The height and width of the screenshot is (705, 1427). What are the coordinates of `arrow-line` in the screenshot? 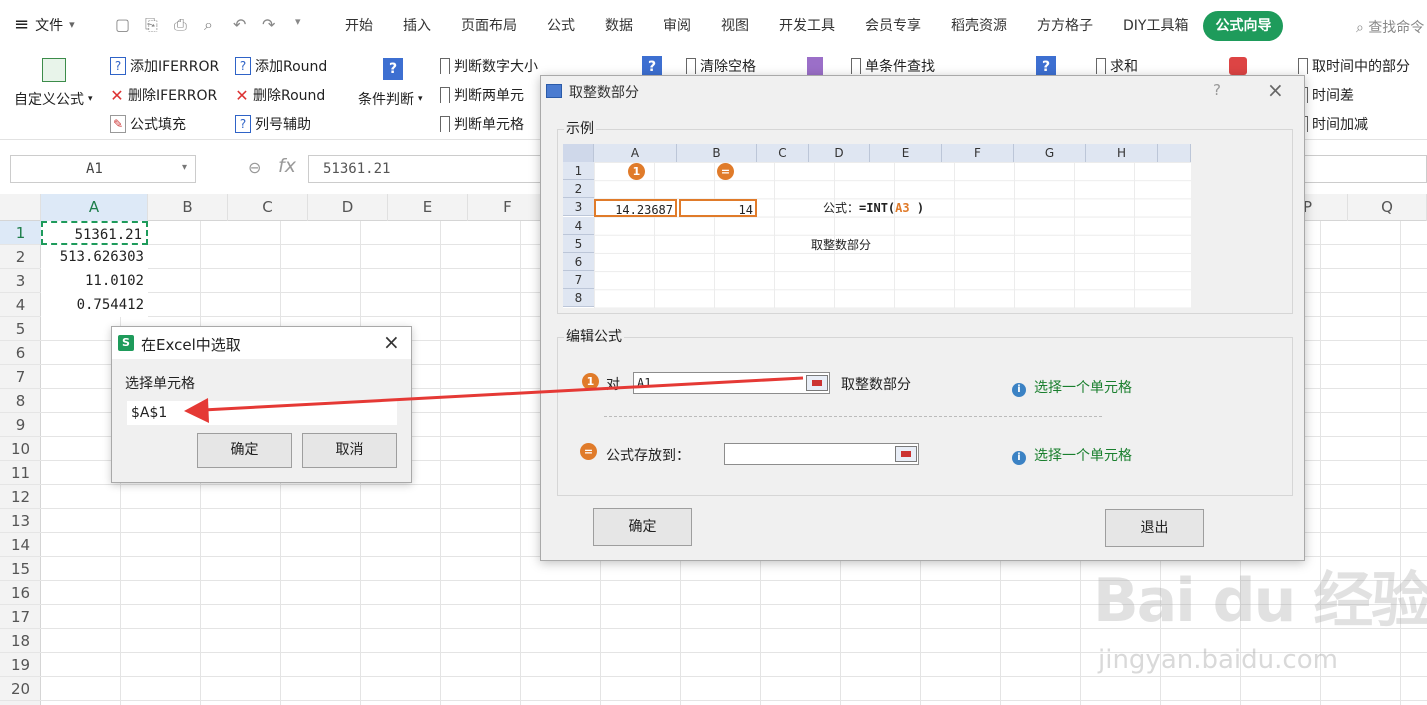 It's located at (503, 394).